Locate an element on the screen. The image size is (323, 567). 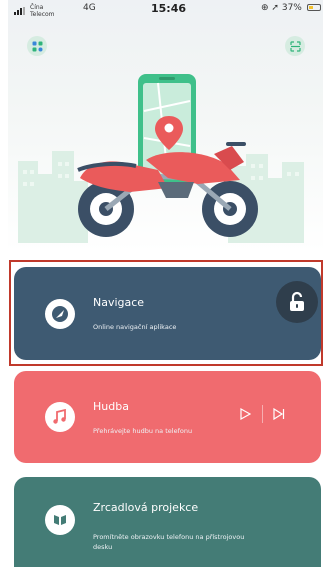
music-note-icon is located at coordinates (59, 416).